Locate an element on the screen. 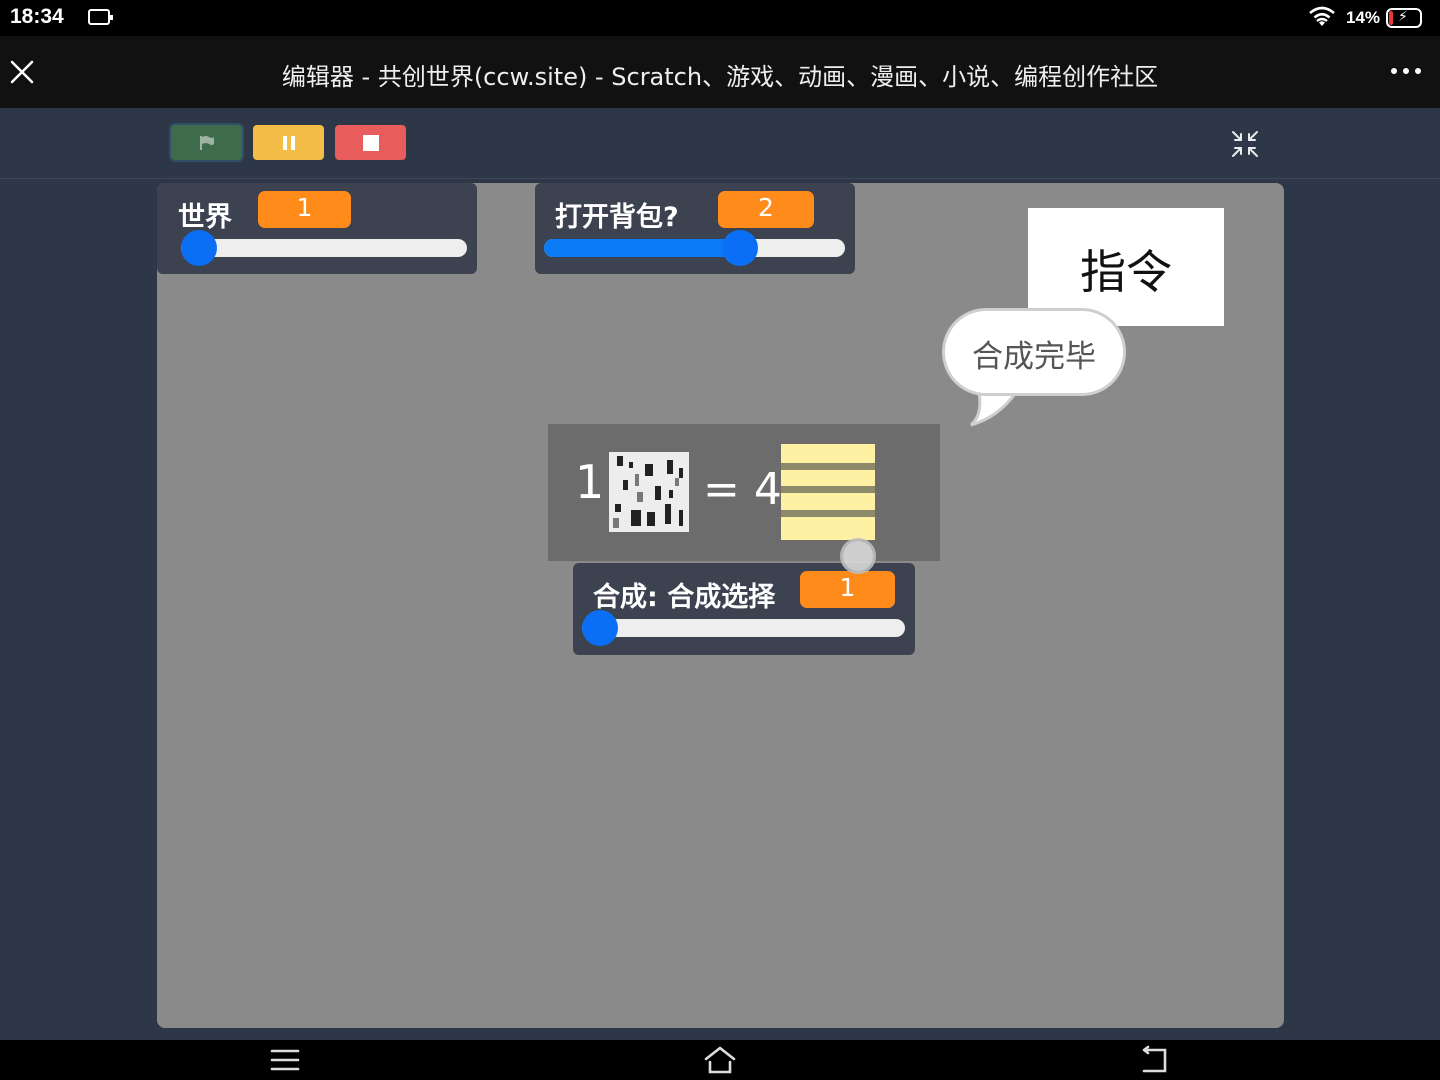  navigation-bar is located at coordinates (720, 1060).